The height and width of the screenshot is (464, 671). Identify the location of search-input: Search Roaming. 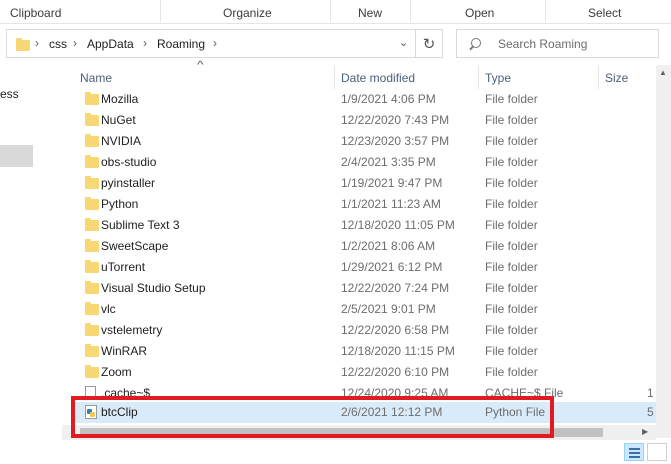
(557, 43).